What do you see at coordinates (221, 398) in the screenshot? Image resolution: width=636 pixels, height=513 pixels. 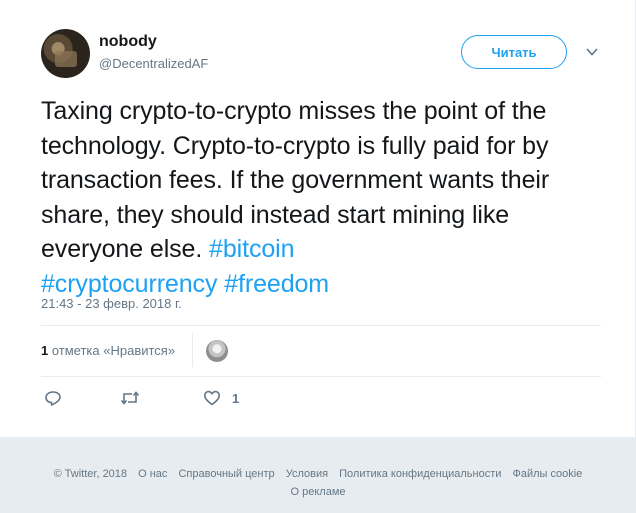 I see `like-button: 1` at bounding box center [221, 398].